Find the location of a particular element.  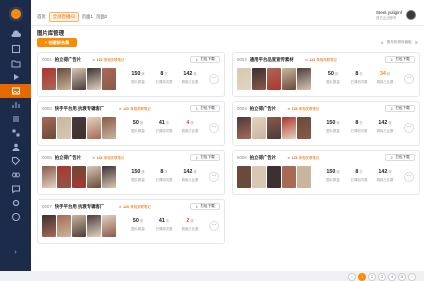

card-title: 0001 拍立得广告片 is located at coordinates (61, 60).